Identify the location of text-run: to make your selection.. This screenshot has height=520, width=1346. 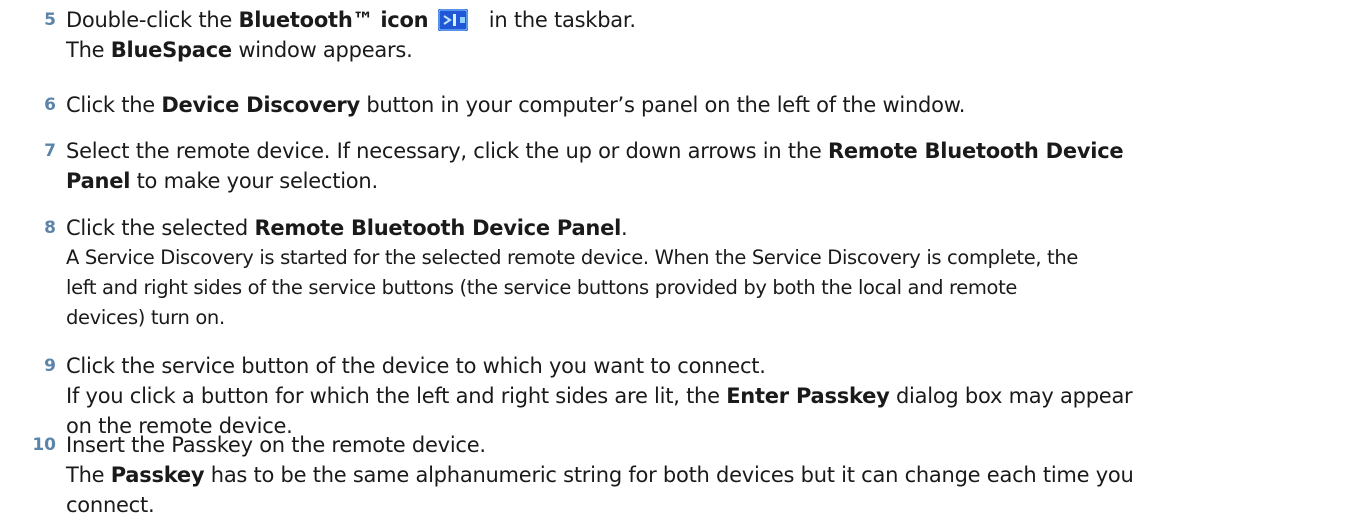
(254, 181).